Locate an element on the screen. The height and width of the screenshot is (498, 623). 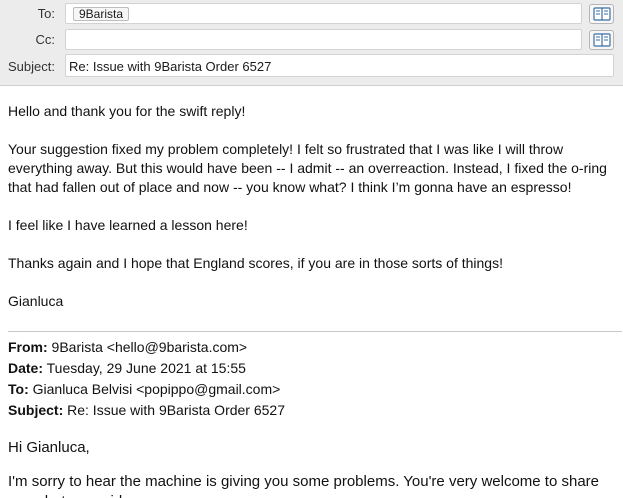
subject-text: Re: Issue with 9Barista Order 6527 is located at coordinates (170, 66).